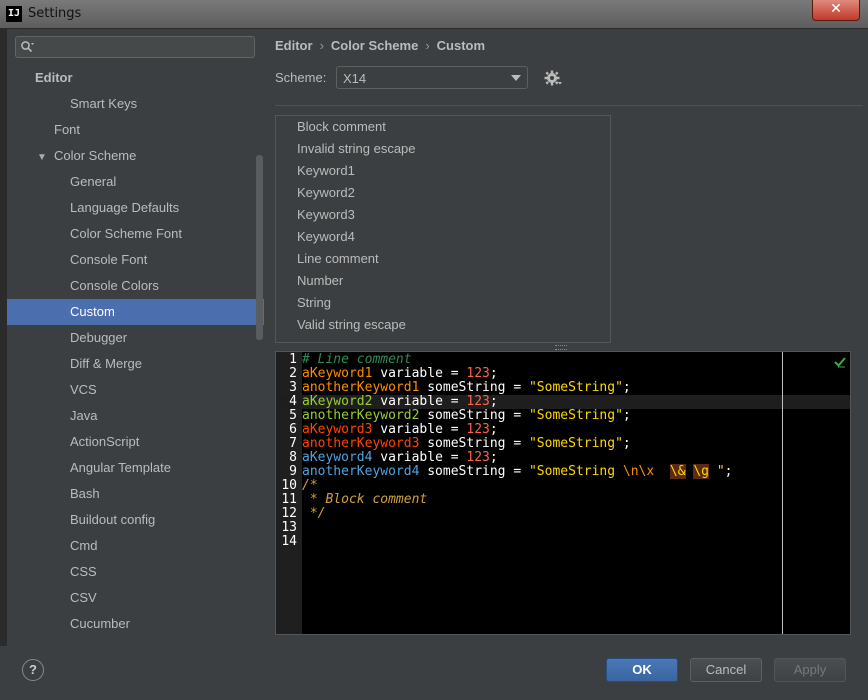  I want to click on line-number: 1, so click(293, 359).